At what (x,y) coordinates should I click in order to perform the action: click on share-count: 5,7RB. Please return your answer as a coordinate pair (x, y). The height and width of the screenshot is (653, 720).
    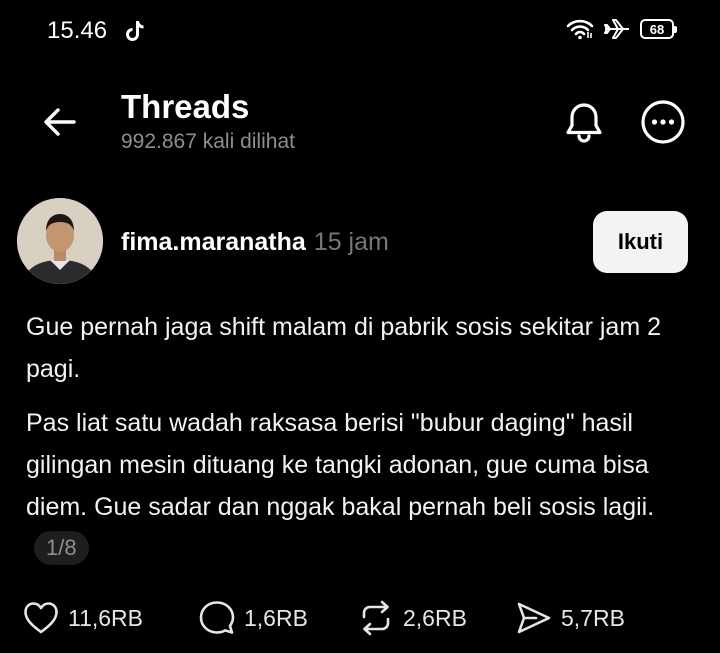
    Looking at the image, I should click on (593, 617).